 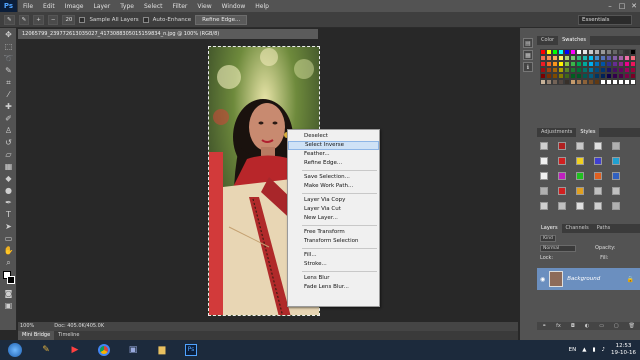 I want to click on tab-channels: Channels, so click(x=577, y=228).